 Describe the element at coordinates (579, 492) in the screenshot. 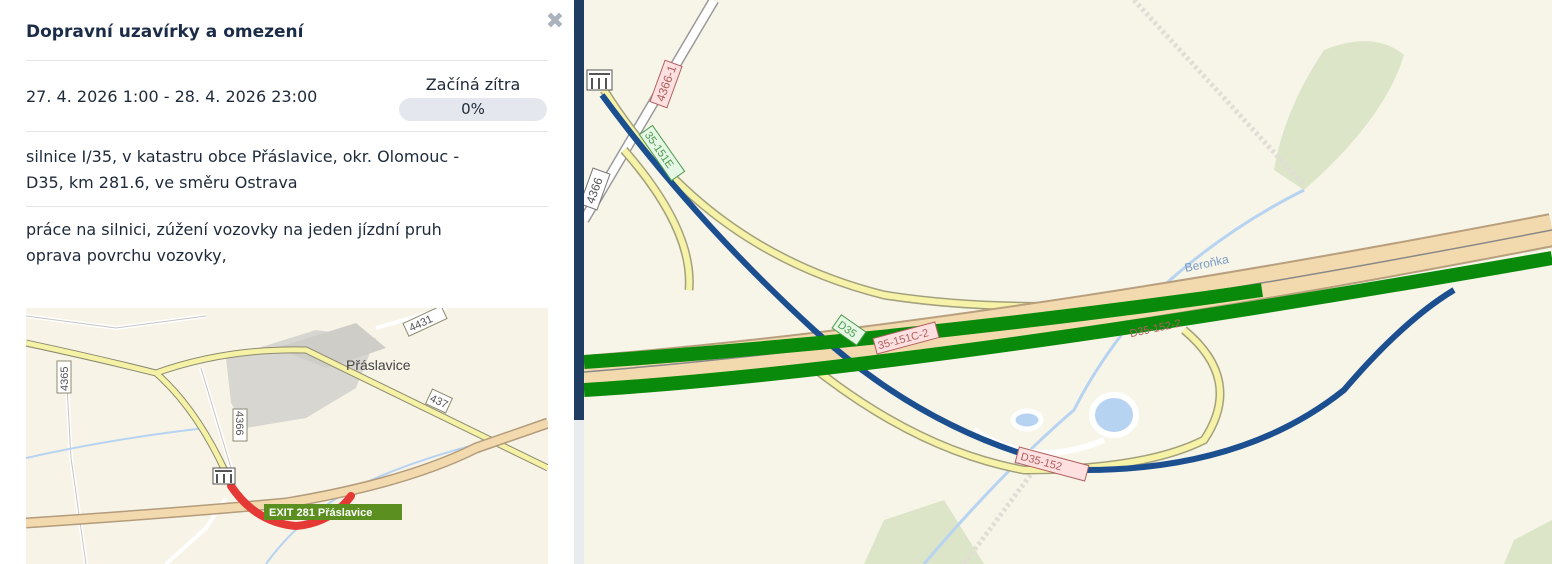

I see `panel-splitter-track` at that location.